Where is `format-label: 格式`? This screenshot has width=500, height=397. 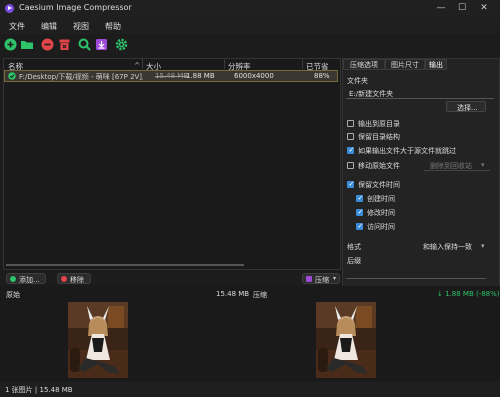
format-label: 格式 is located at coordinates (354, 247).